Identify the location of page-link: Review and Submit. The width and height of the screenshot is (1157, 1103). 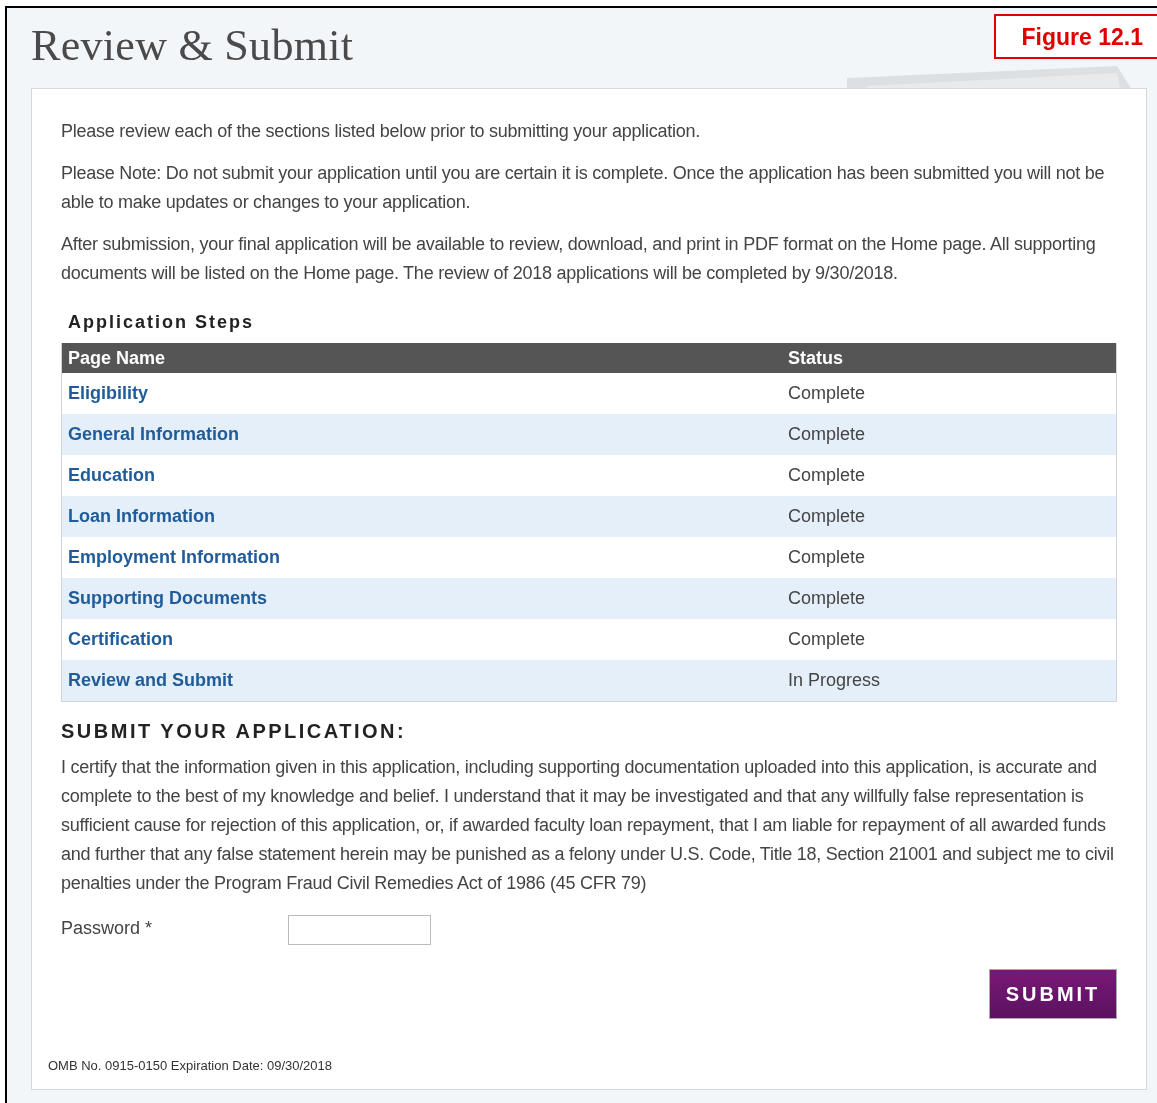
(151, 680).